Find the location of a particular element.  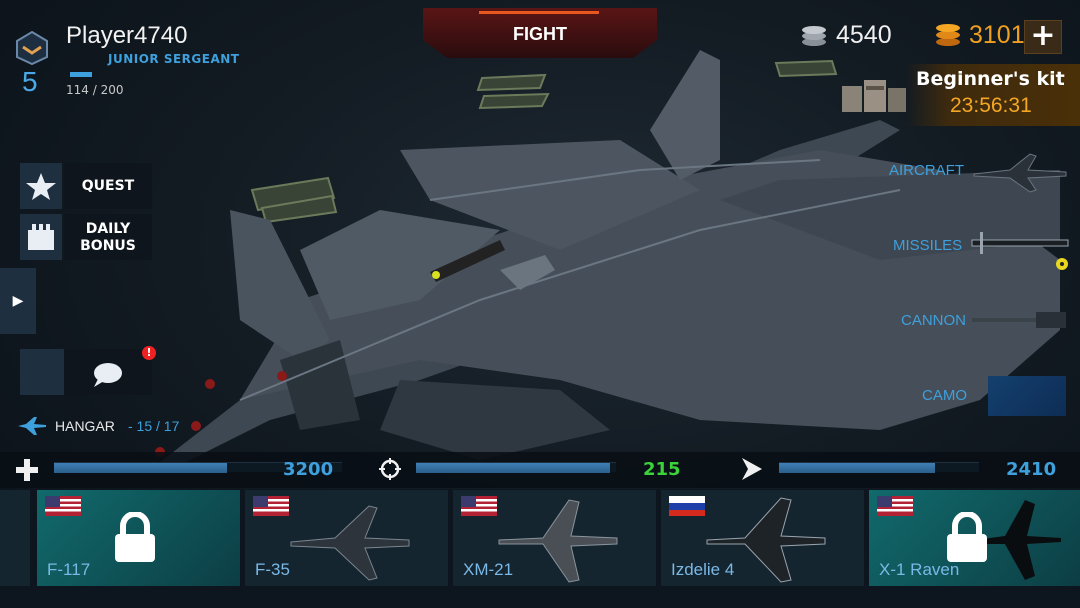

aircraft-card-name: F-35 is located at coordinates (272, 569).